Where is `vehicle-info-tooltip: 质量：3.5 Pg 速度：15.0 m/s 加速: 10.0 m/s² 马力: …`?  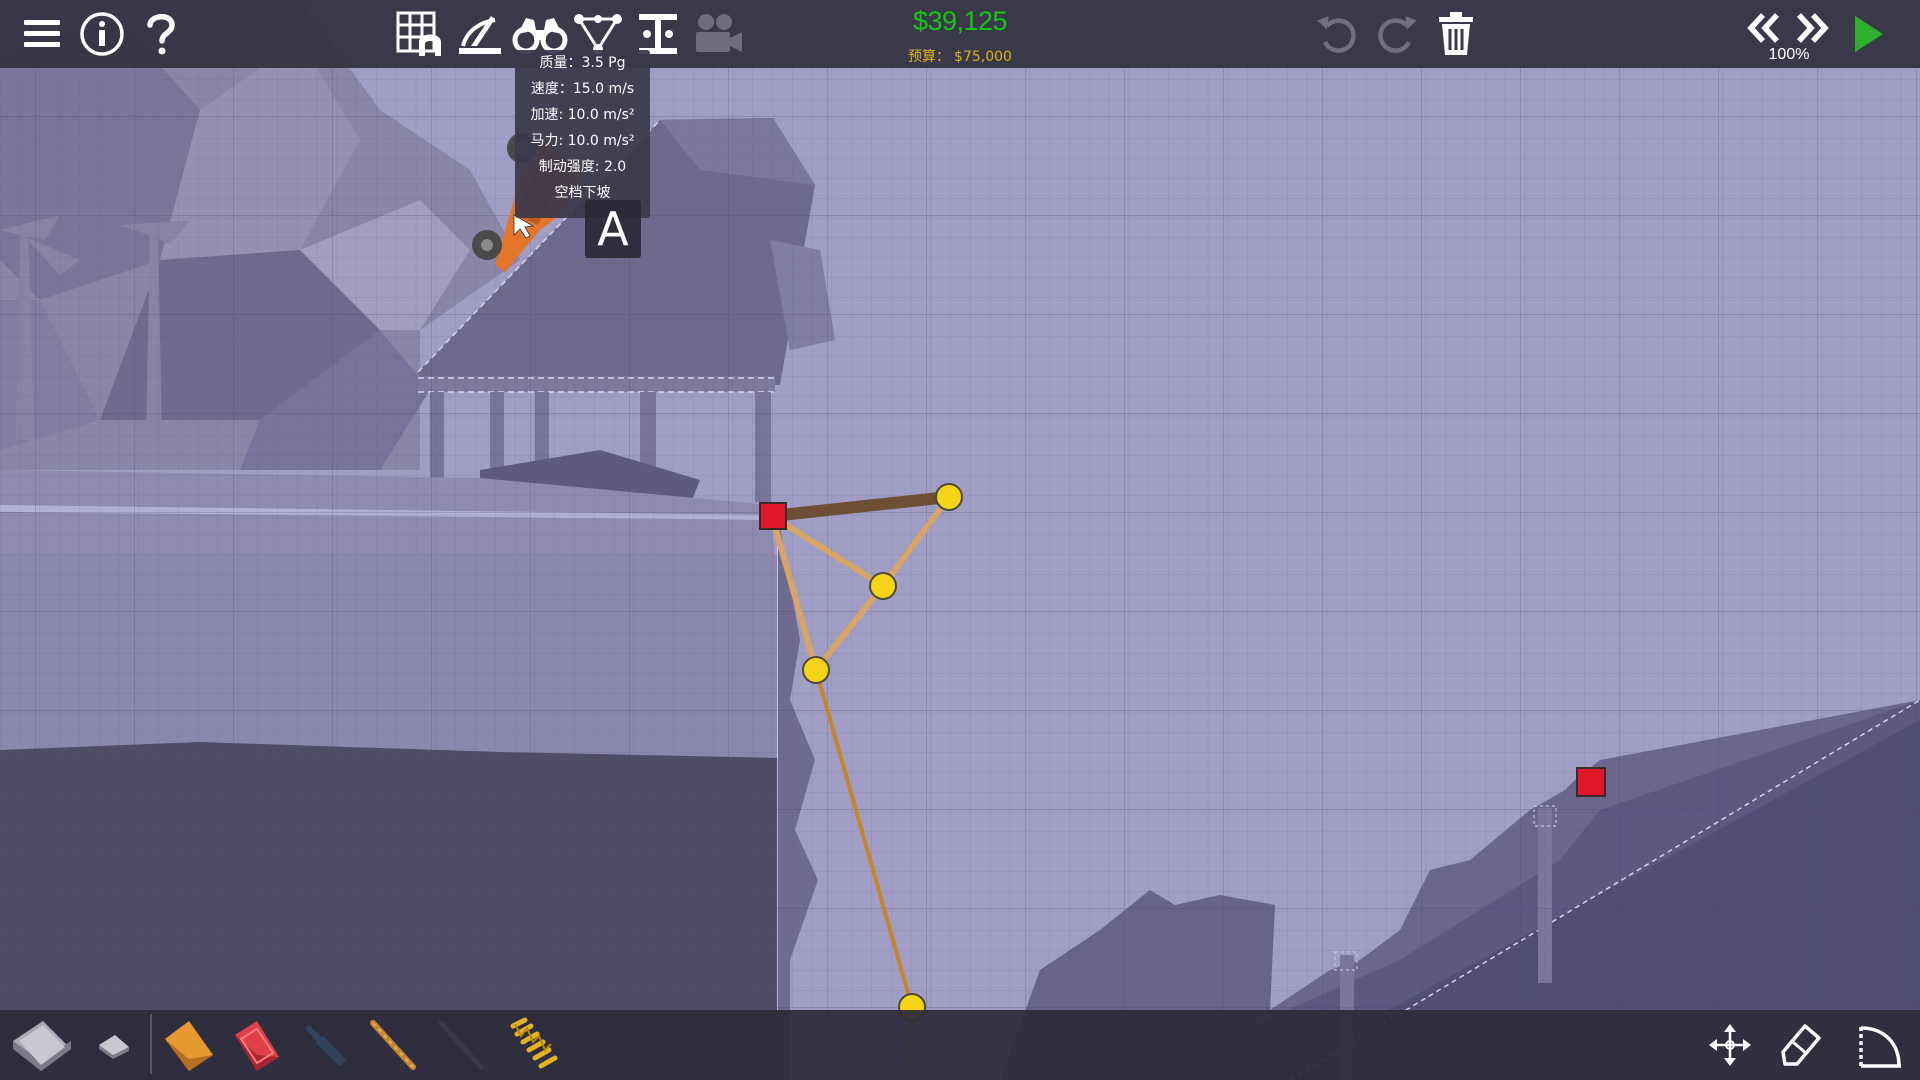
vehicle-info-tooltip: 质量：3.5 Pg 速度：15.0 m/s 加速: 10.0 m/s² 马力: … is located at coordinates (582, 134).